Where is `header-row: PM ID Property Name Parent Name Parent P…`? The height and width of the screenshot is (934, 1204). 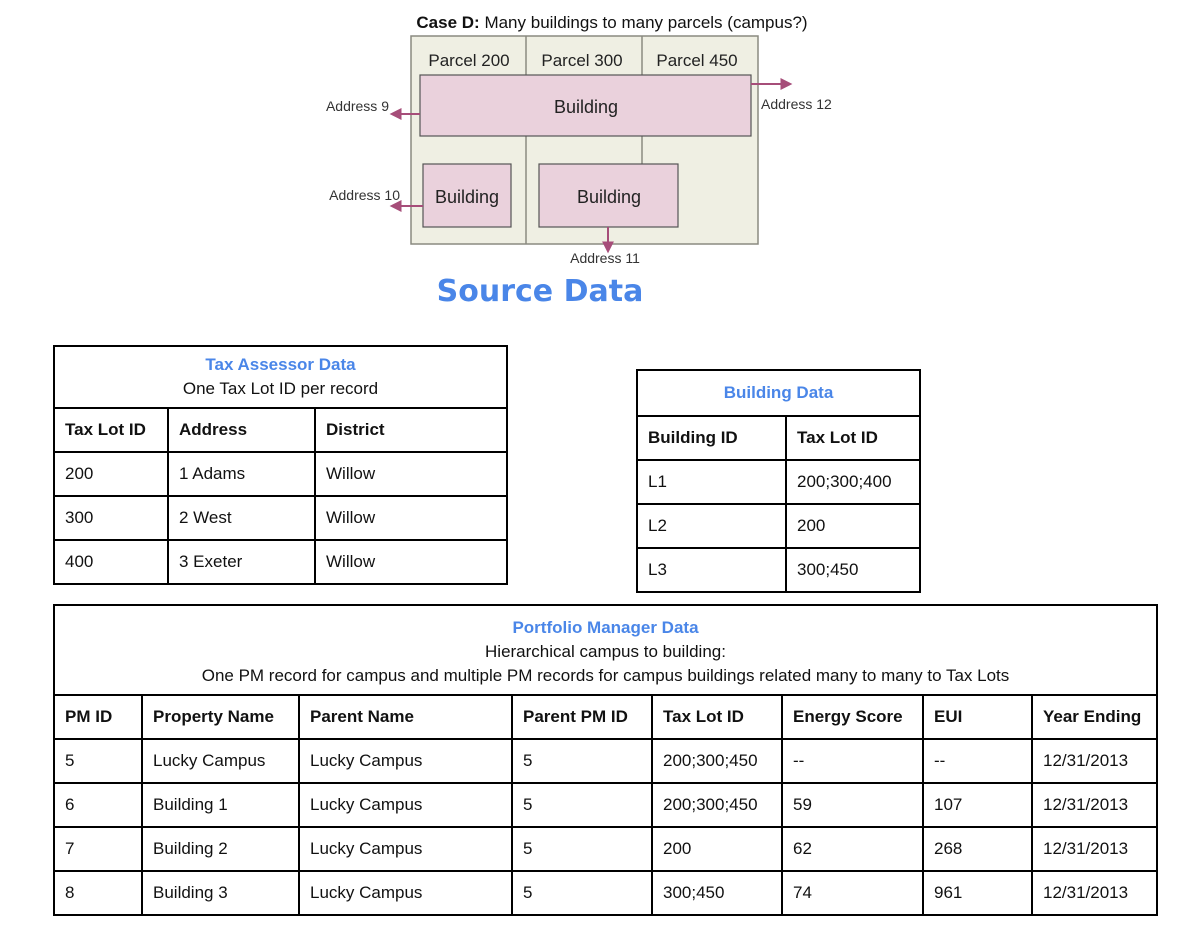
header-row: PM ID Property Name Parent Name Parent P… is located at coordinates (605, 717).